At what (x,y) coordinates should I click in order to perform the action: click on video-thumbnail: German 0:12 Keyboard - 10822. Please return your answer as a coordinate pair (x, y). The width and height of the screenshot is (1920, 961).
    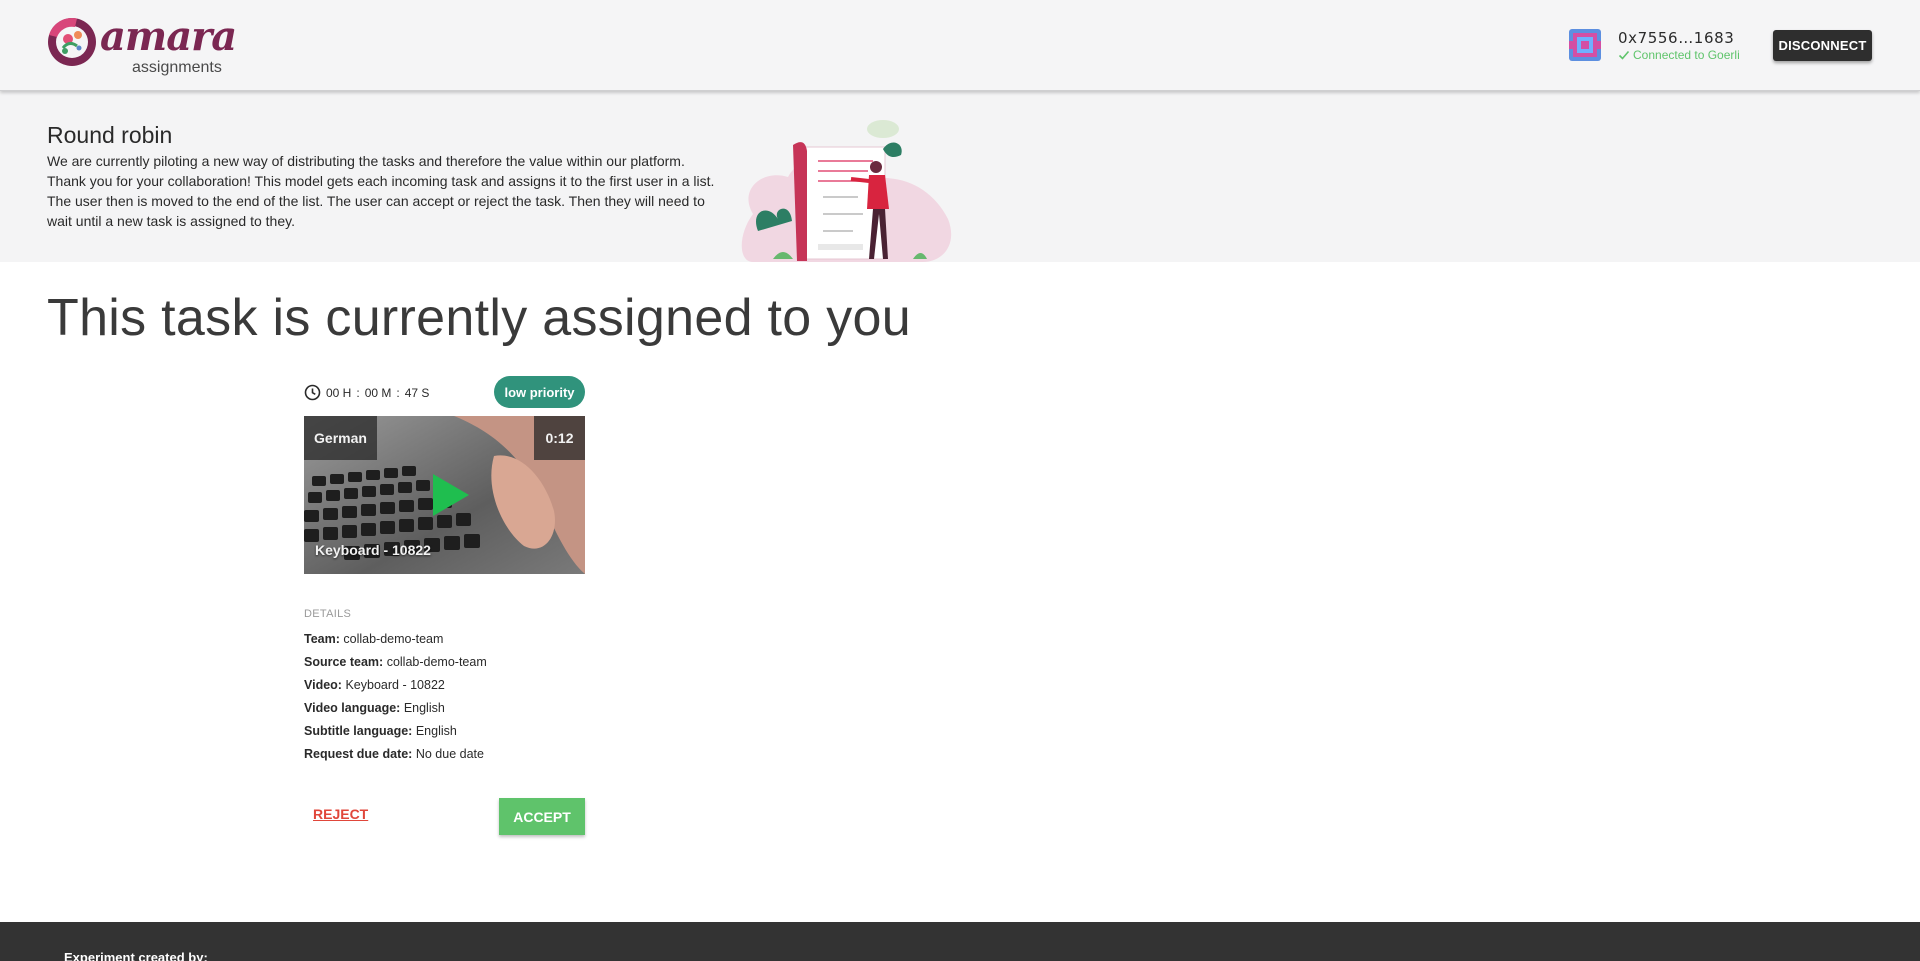
    Looking at the image, I should click on (444, 495).